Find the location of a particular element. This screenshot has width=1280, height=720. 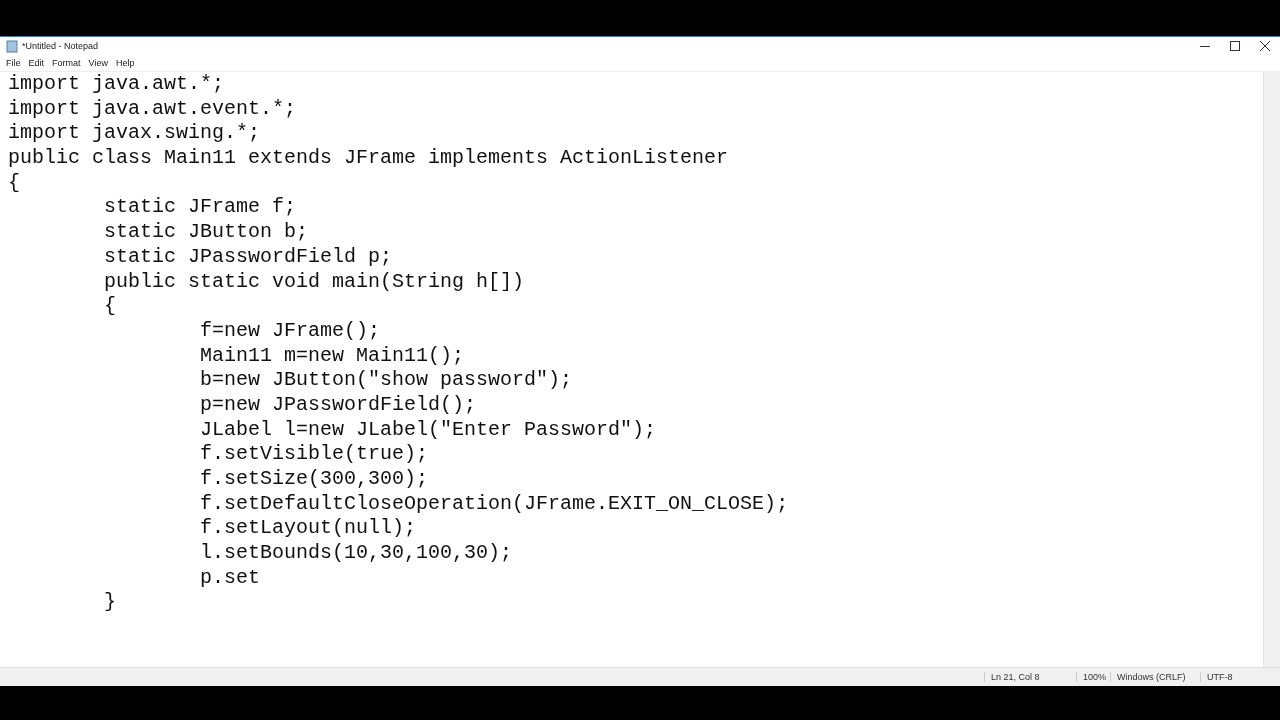

code-line: f.setLayout(null); is located at coordinates (308, 528).